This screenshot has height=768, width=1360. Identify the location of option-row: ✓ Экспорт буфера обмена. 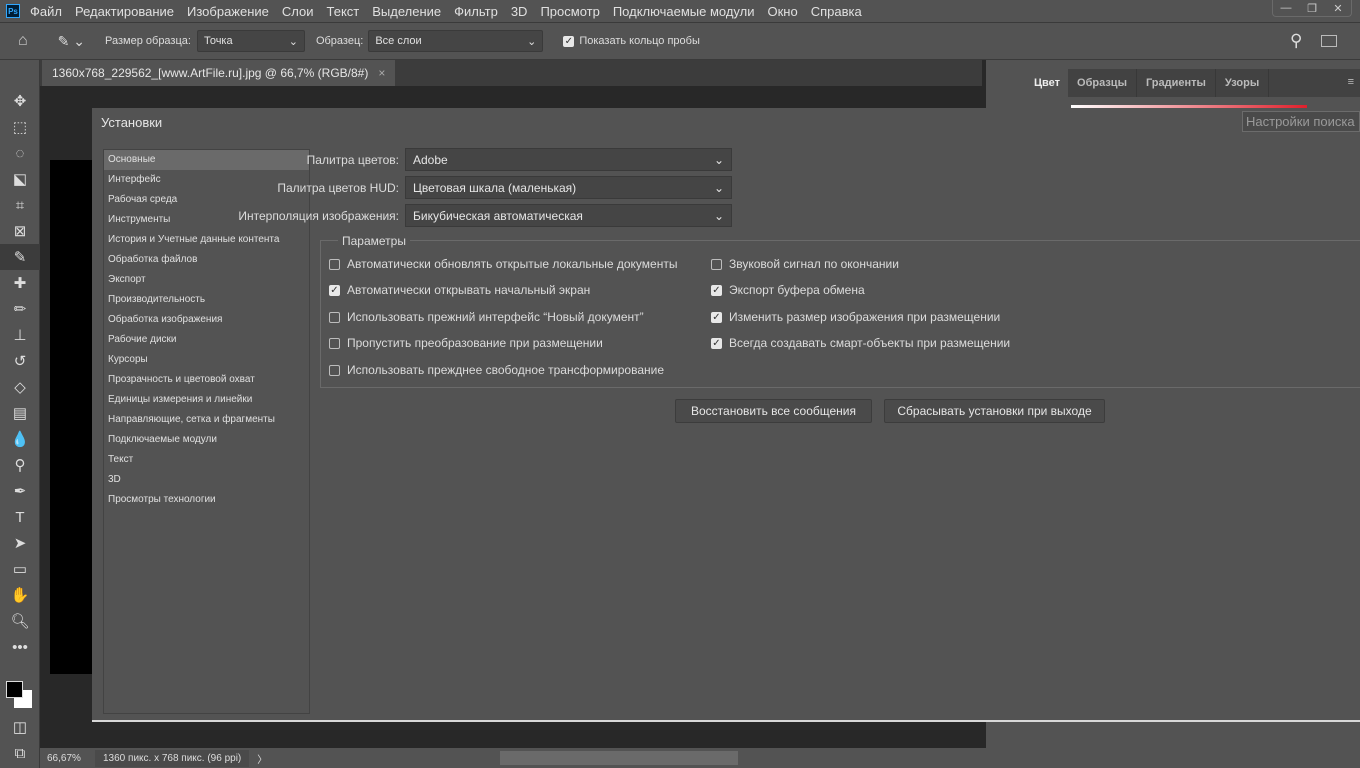
(788, 290).